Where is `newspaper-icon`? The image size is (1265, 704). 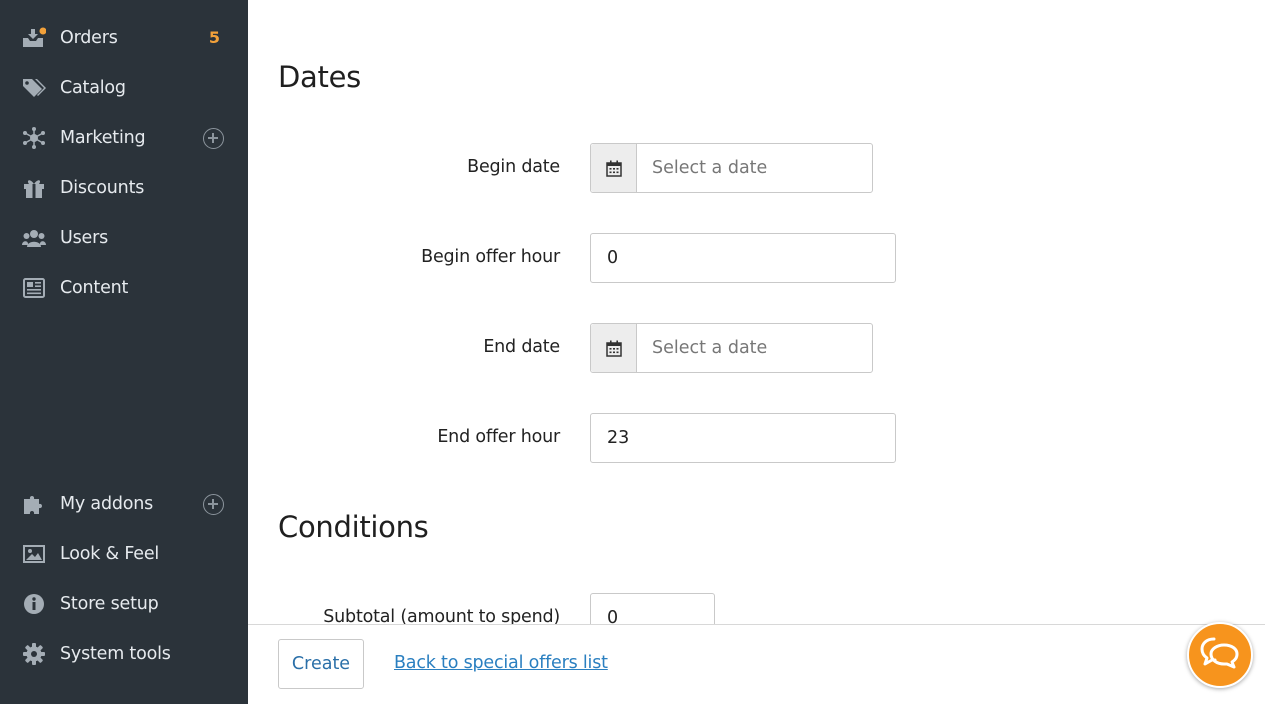
newspaper-icon is located at coordinates (34, 288).